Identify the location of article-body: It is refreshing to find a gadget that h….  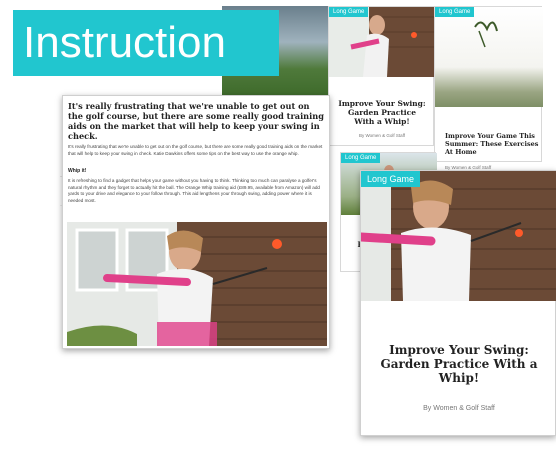
(194, 190).